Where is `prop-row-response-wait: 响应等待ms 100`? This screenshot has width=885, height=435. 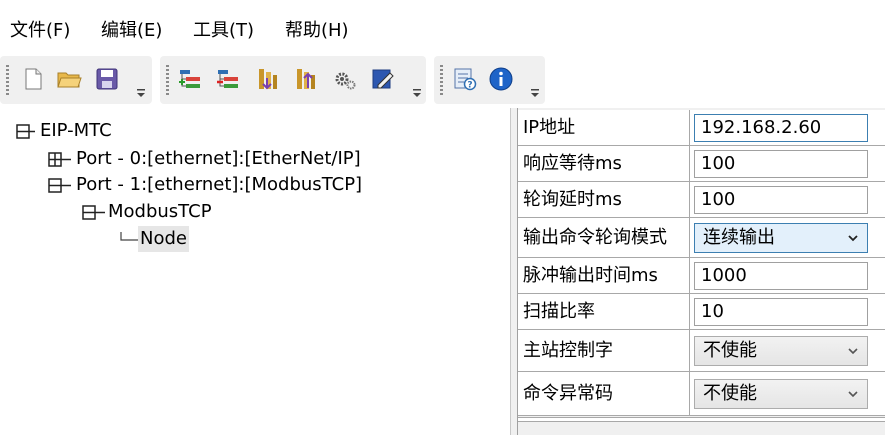 prop-row-response-wait: 响应等待ms 100 is located at coordinates (701, 164).